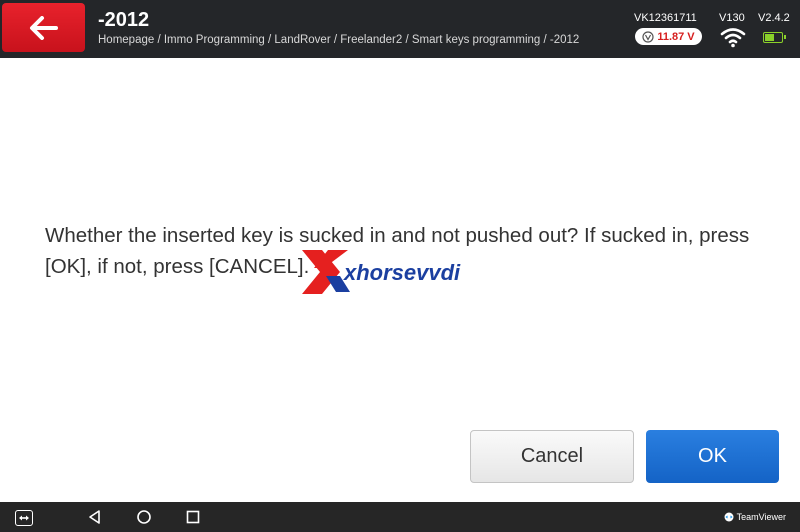  What do you see at coordinates (769, 37) in the screenshot?
I see `battery-fill` at bounding box center [769, 37].